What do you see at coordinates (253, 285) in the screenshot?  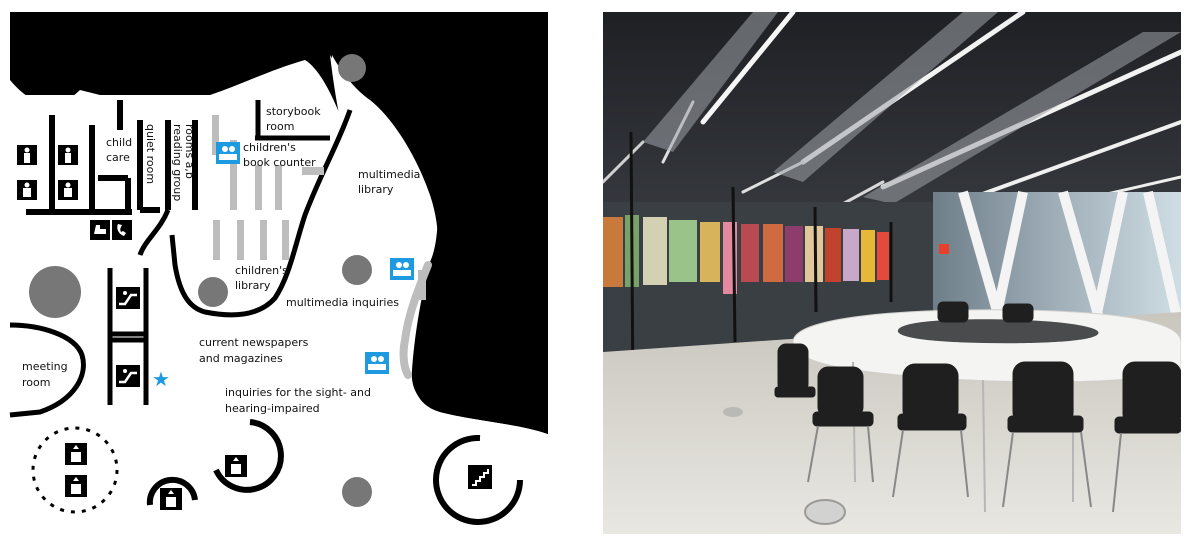 I see `label-childrens-library: library` at bounding box center [253, 285].